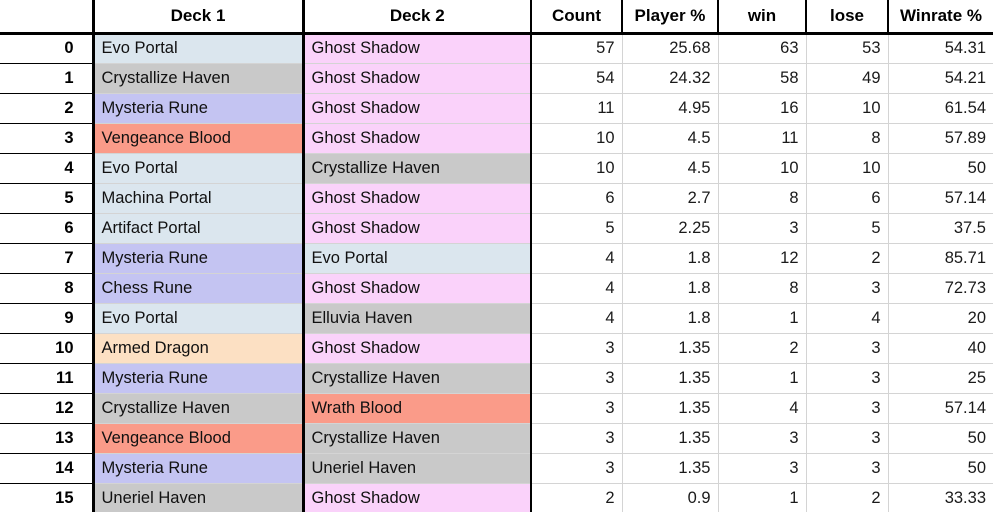 The width and height of the screenshot is (993, 512). What do you see at coordinates (577, 17) in the screenshot?
I see `column-header-count: Count` at bounding box center [577, 17].